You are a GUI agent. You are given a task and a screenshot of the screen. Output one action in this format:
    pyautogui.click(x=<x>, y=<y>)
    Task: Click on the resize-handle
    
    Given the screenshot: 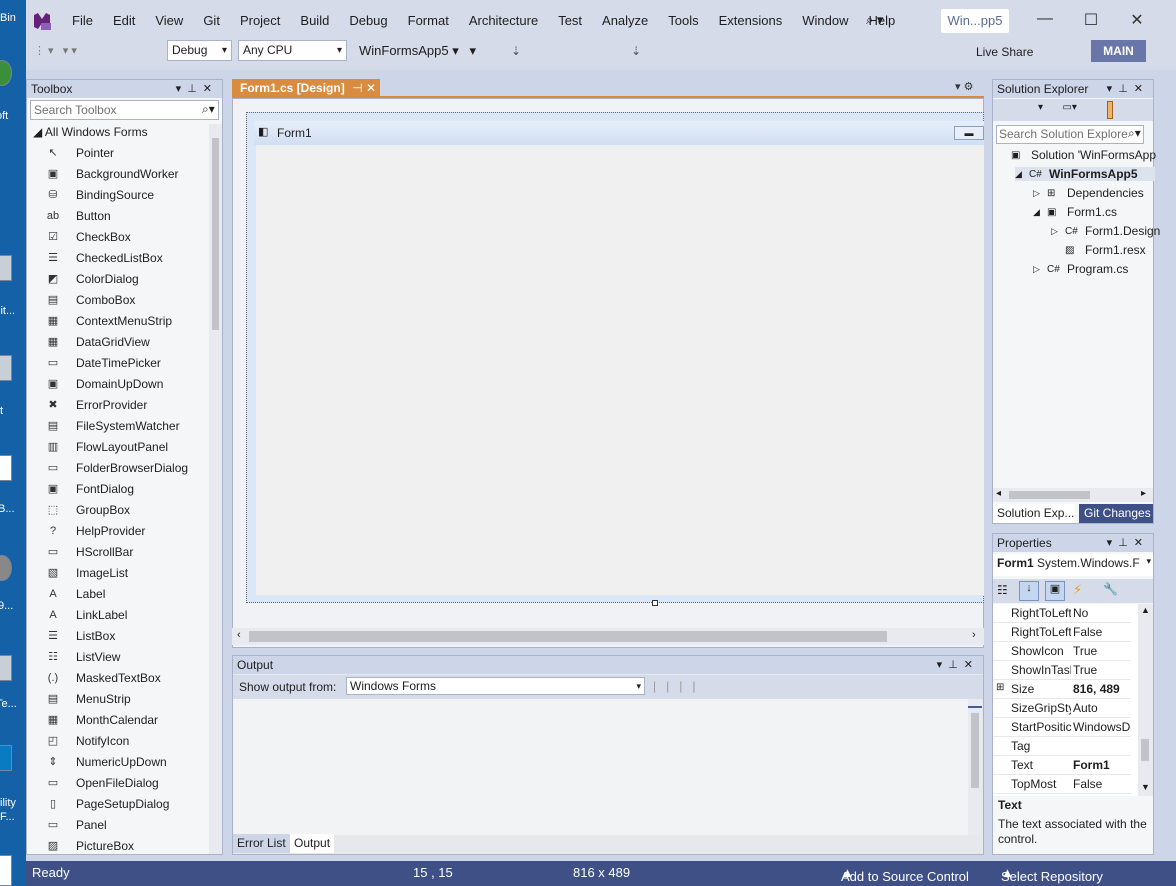 What is the action you would take?
    pyautogui.click(x=655, y=603)
    